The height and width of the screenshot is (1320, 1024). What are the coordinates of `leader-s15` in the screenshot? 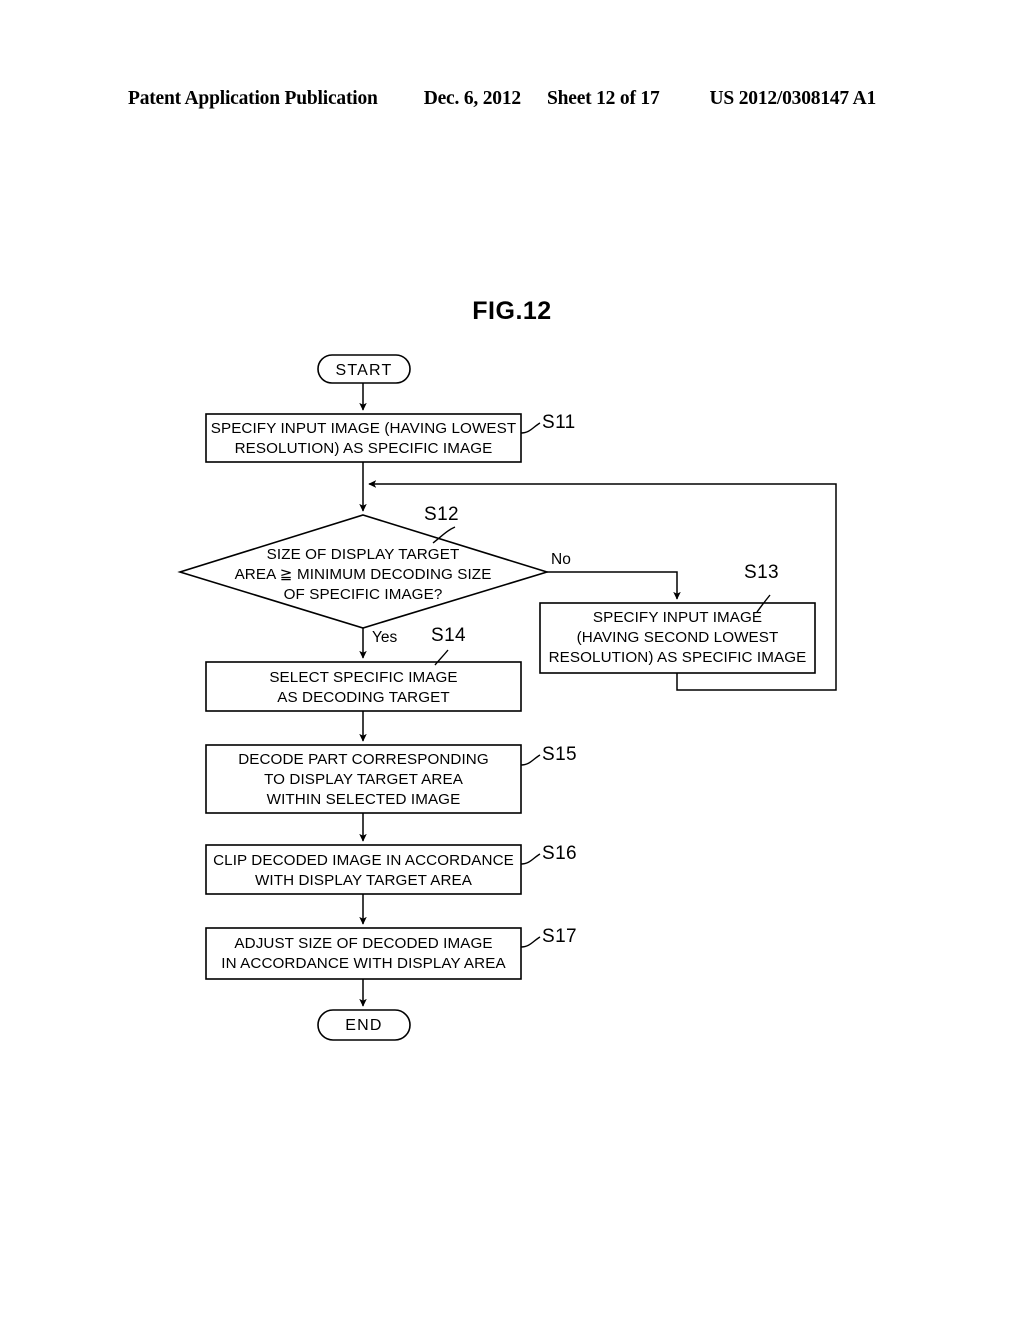 It's located at (530, 760).